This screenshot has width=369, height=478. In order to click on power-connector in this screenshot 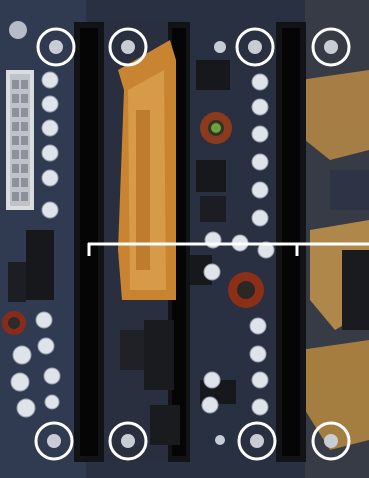, I will do `click(20, 140)`.